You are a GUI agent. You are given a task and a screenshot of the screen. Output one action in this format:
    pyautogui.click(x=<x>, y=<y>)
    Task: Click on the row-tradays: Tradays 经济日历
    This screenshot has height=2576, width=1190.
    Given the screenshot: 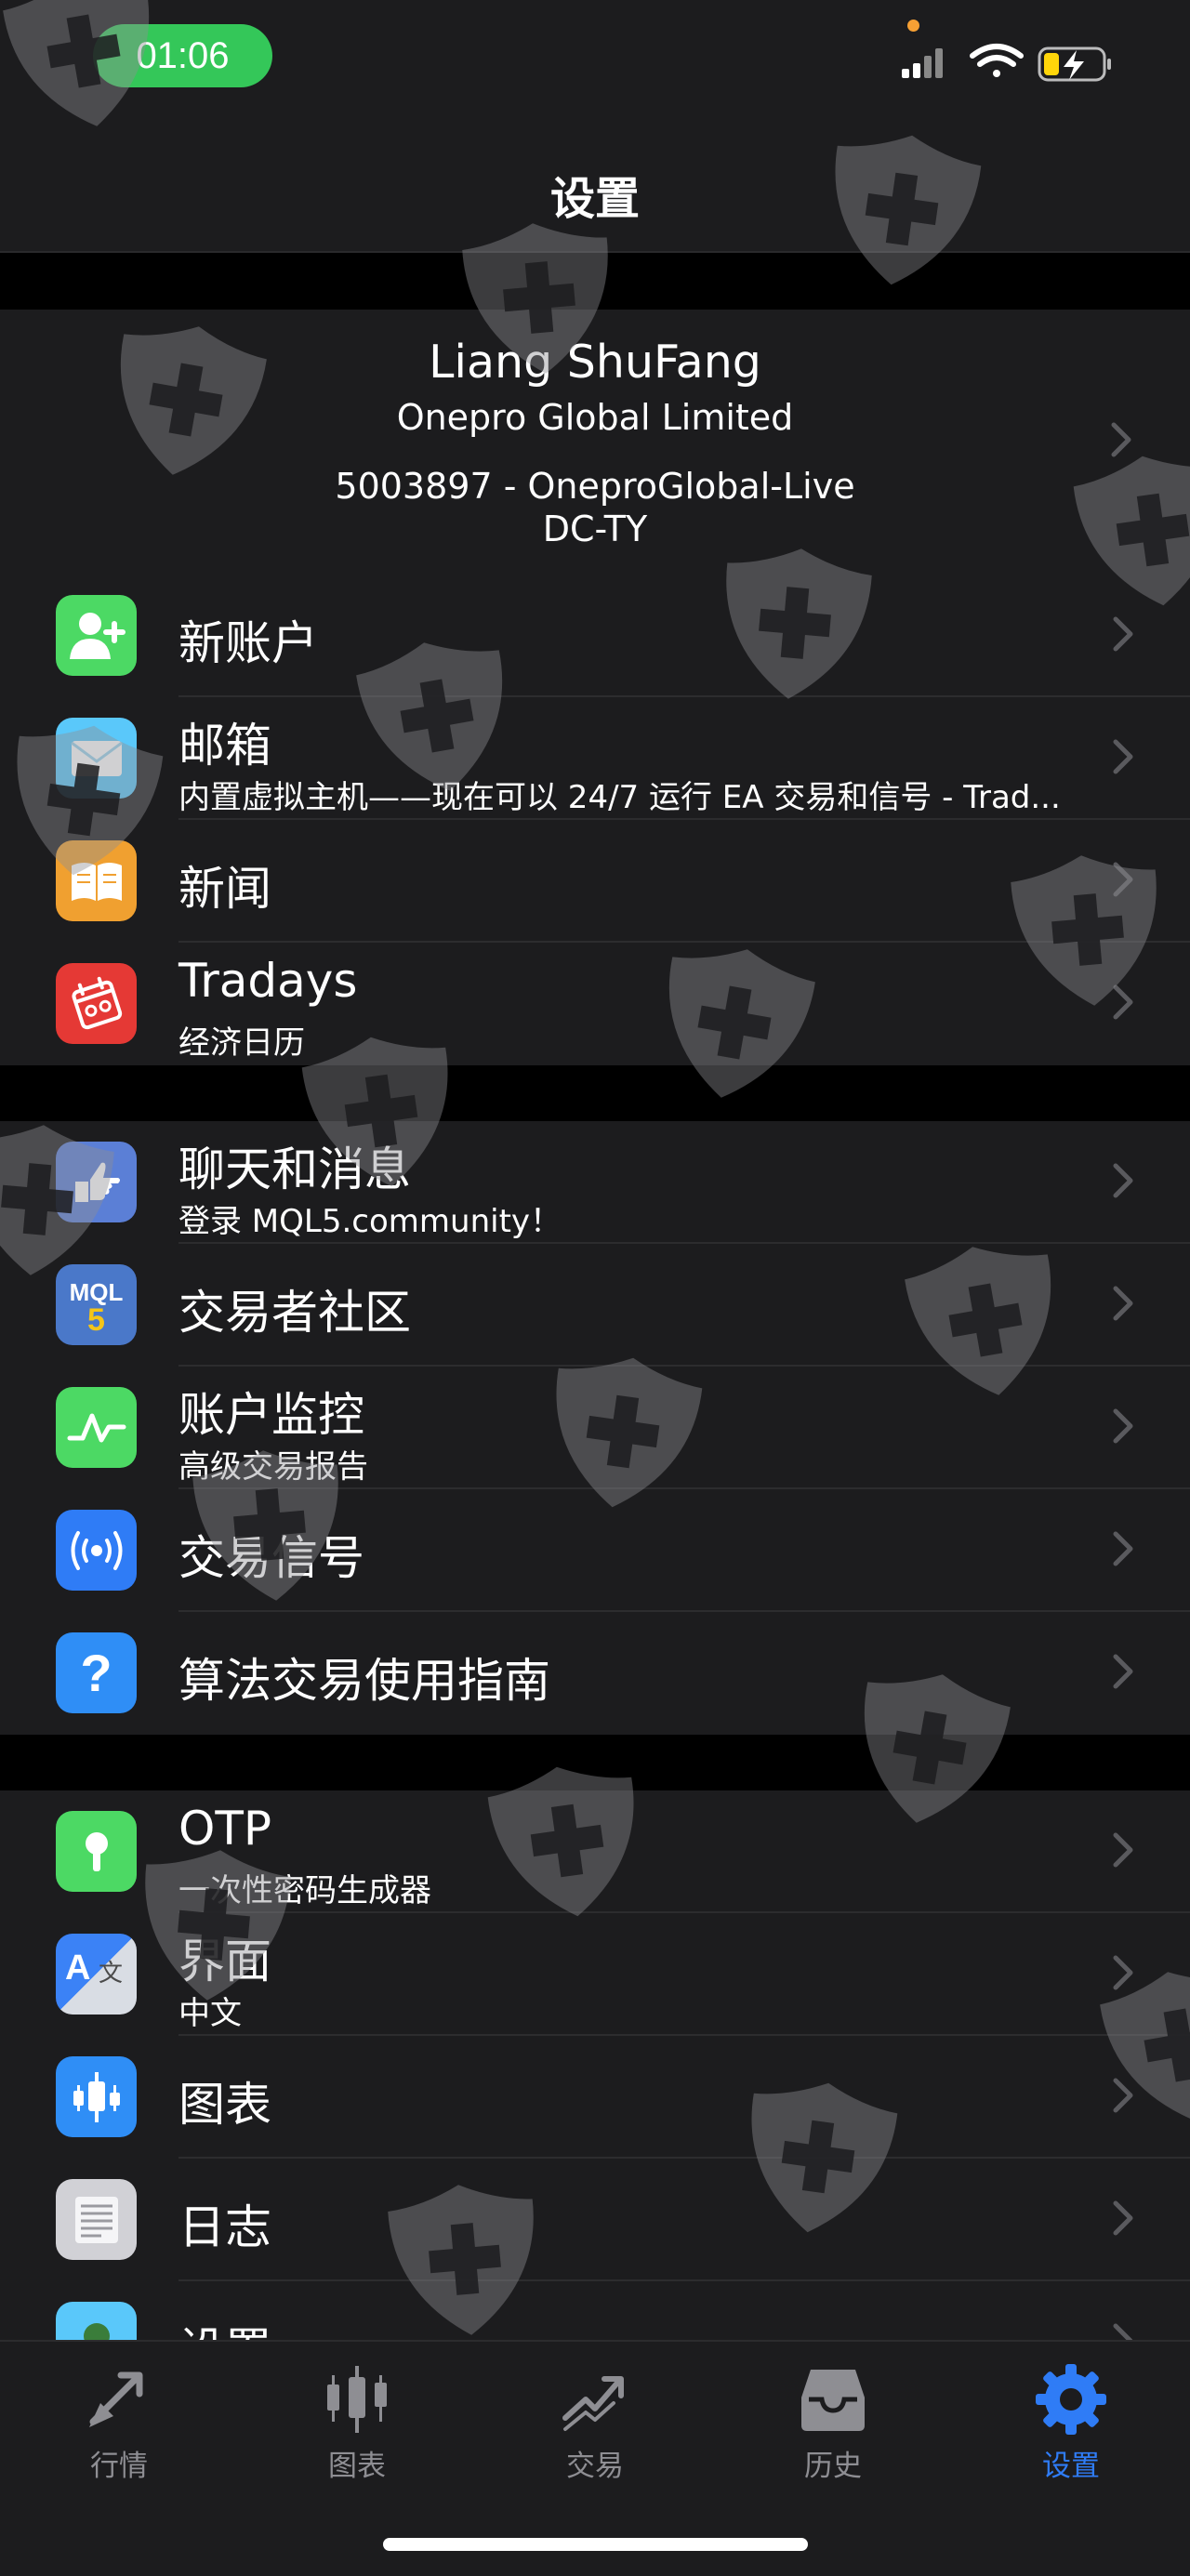 What is the action you would take?
    pyautogui.click(x=595, y=1004)
    